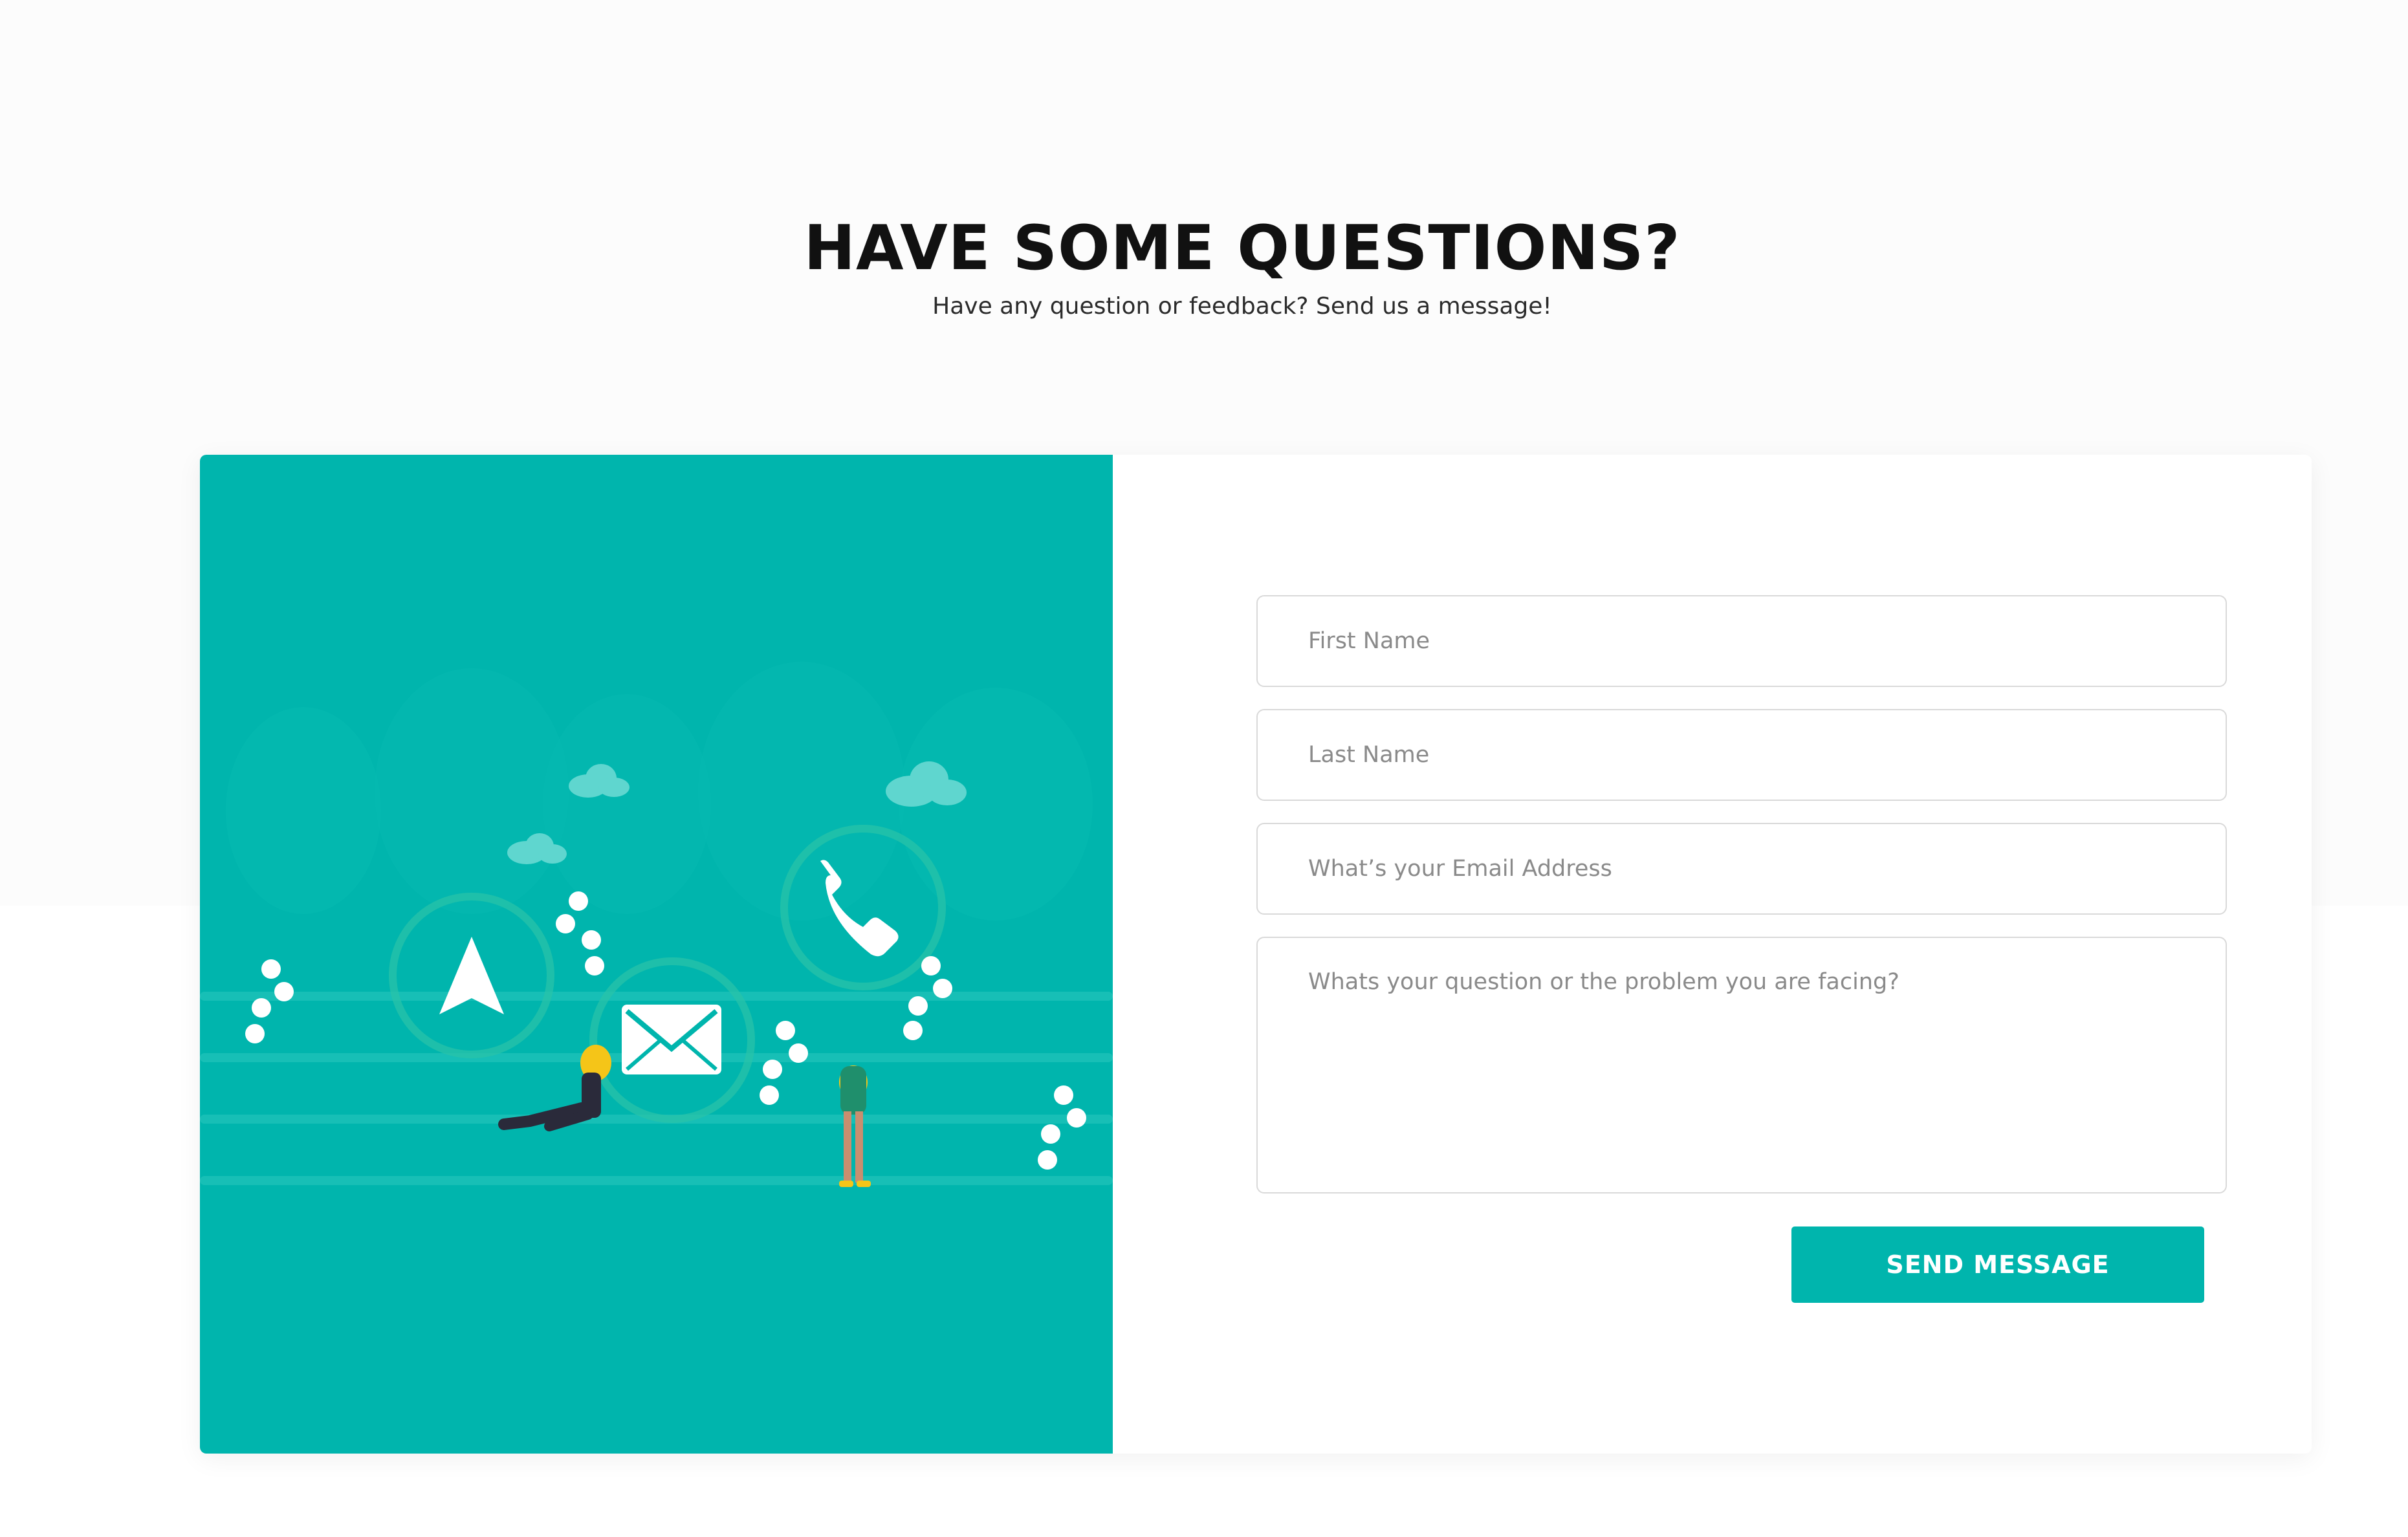  I want to click on message-field, so click(1742, 1065).